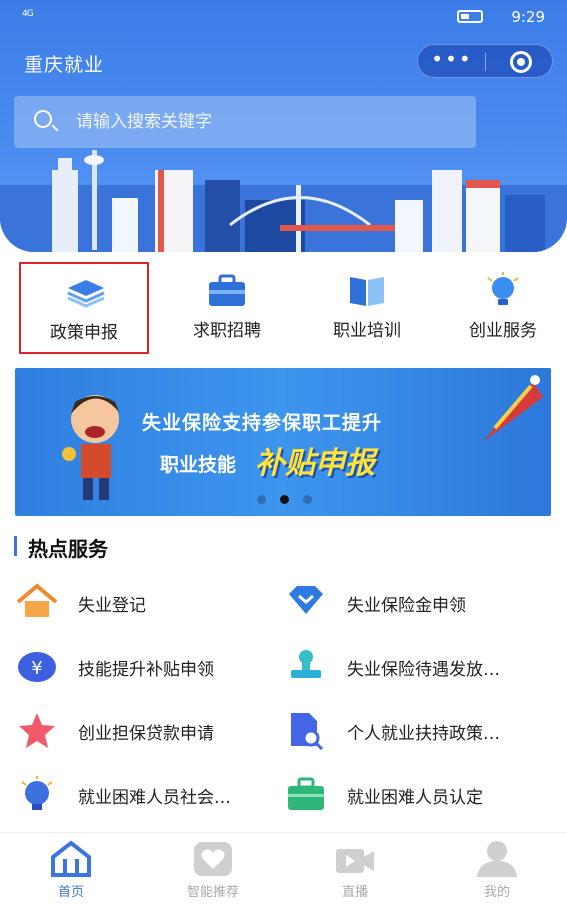 Image resolution: width=567 pixels, height=907 pixels. Describe the element at coordinates (84, 333) in the screenshot. I see `quick-action-label: 政策申报` at that location.